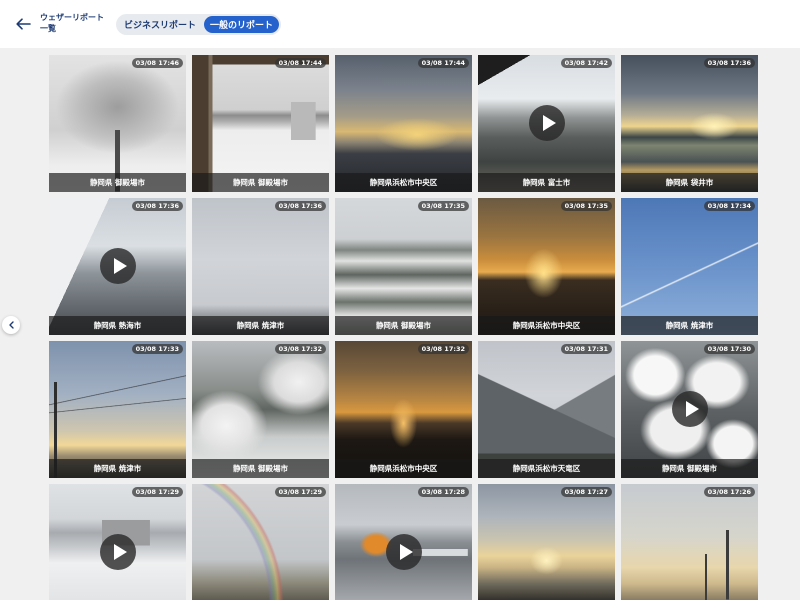 Image resolution: width=800 pixels, height=600 pixels. What do you see at coordinates (586, 63) in the screenshot?
I see `report-time-badge: 03/08 17:42` at bounding box center [586, 63].